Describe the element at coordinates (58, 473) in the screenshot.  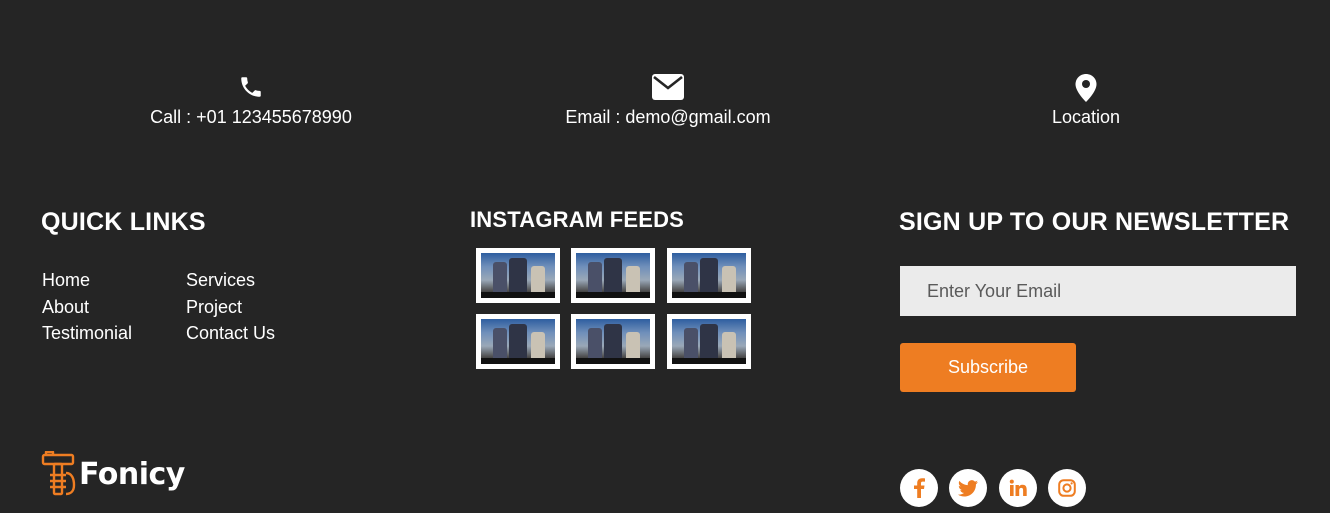
I see `hammer-logo-icon` at that location.